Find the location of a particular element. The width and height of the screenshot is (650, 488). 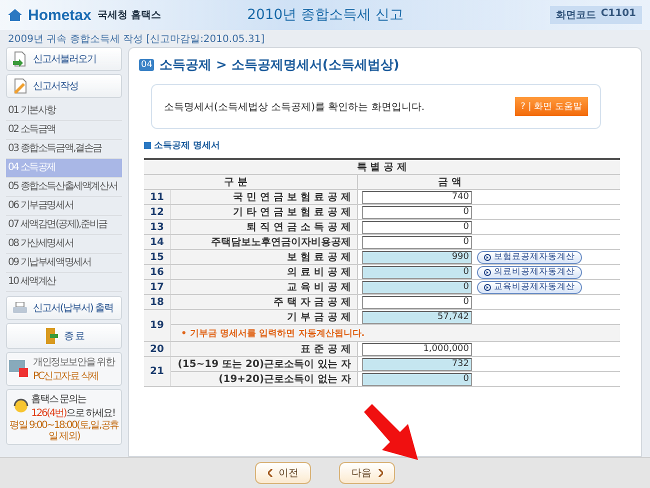

hint-text: • 기부금 명세서를 입력하면 자동계산됩니다. is located at coordinates (395, 333).